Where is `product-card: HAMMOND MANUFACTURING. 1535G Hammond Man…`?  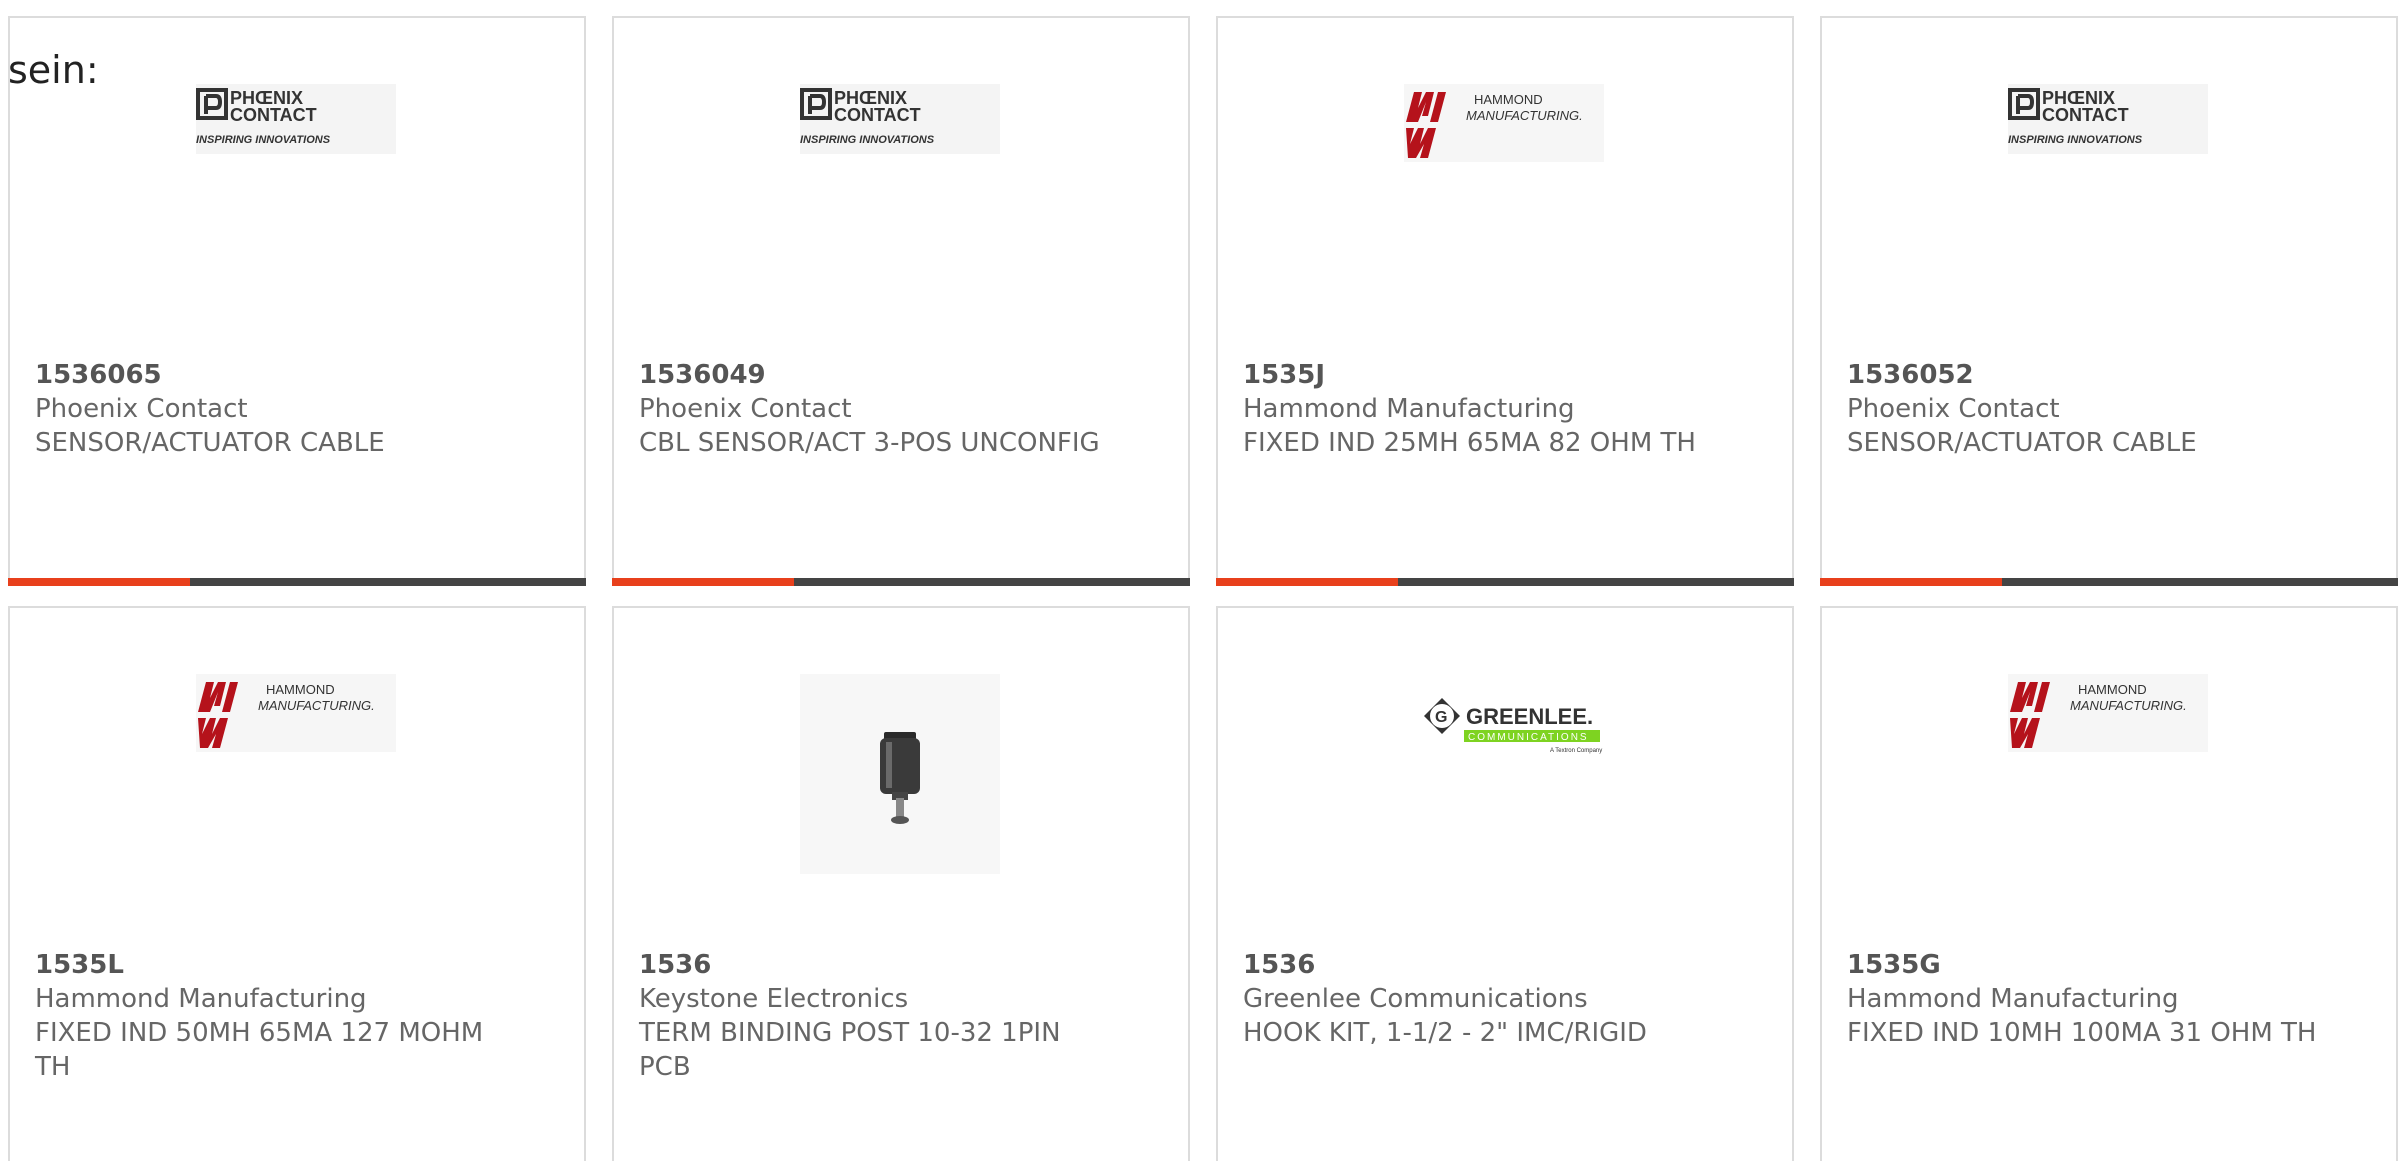
product-card: HAMMOND MANUFACTURING. 1535G Hammond Man… is located at coordinates (2109, 883).